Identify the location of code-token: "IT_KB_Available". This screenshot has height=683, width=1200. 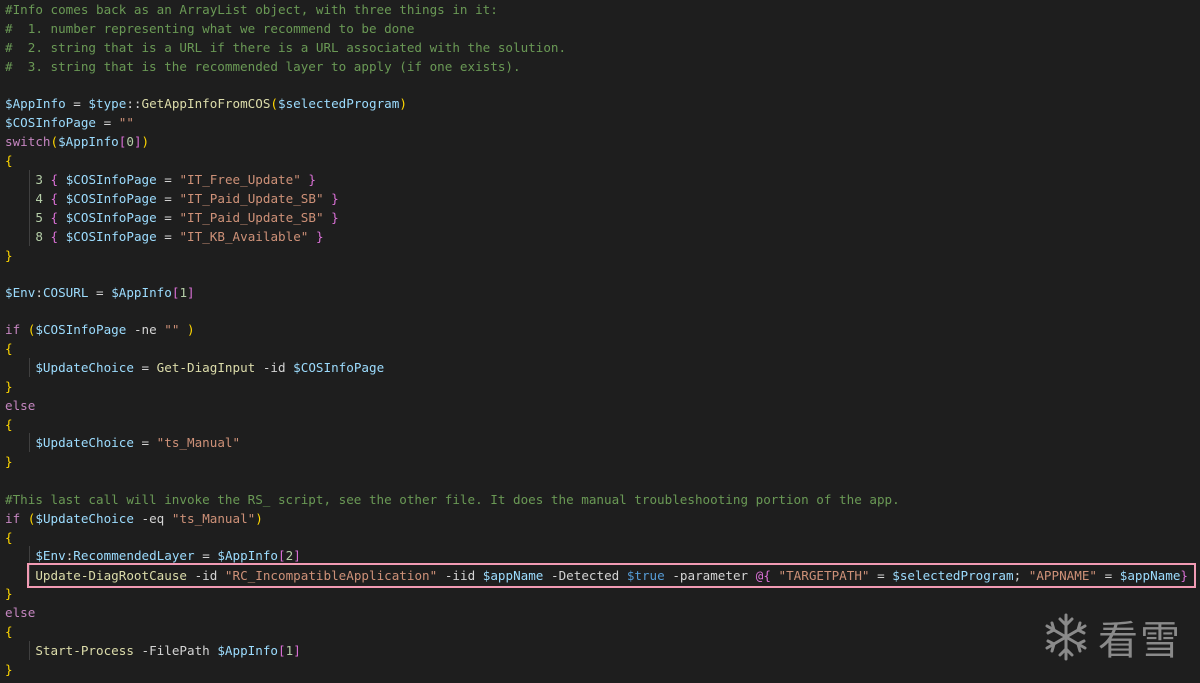
(244, 236).